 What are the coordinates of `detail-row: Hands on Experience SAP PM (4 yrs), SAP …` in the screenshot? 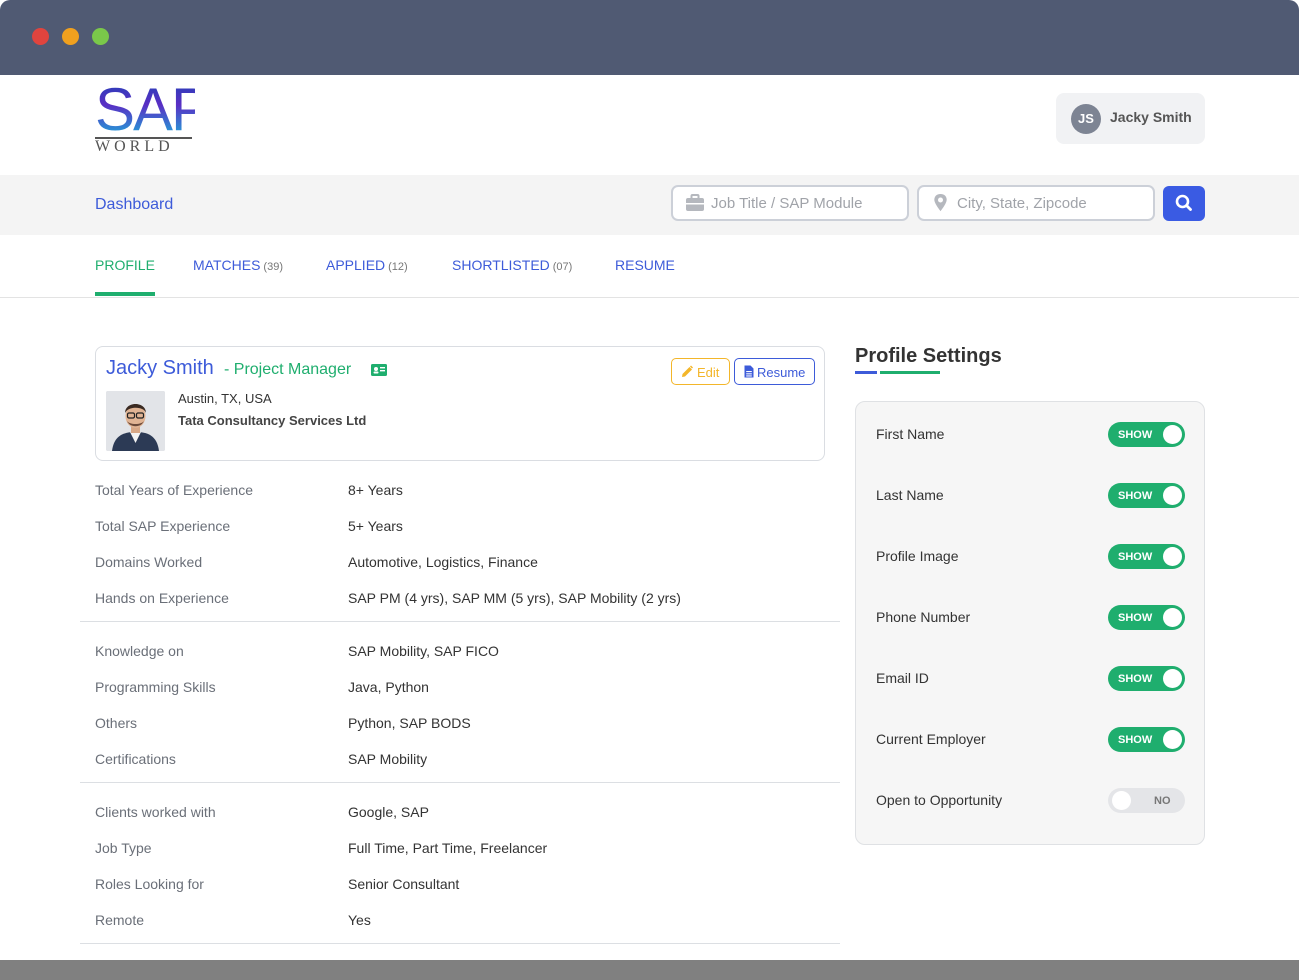 It's located at (455, 600).